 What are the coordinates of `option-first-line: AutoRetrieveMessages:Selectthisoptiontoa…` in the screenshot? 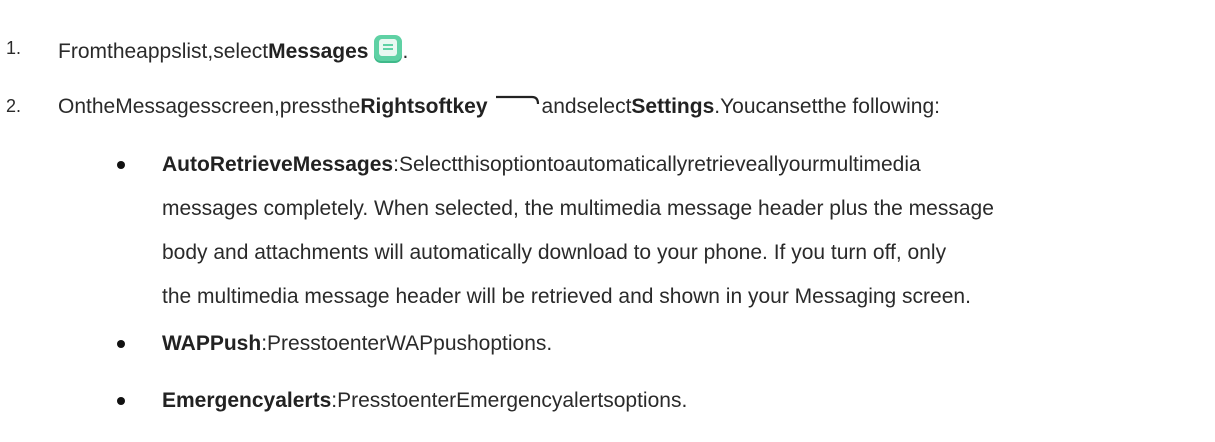 It's located at (541, 165).